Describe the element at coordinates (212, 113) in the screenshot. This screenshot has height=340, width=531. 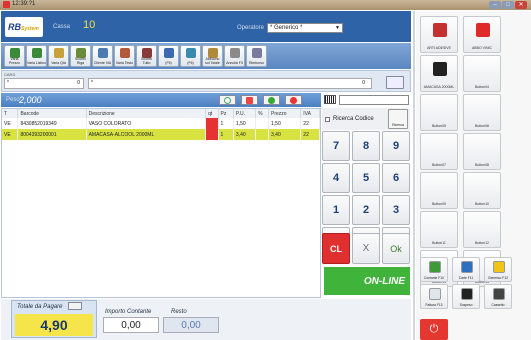
I see `column-header: qt` at that location.